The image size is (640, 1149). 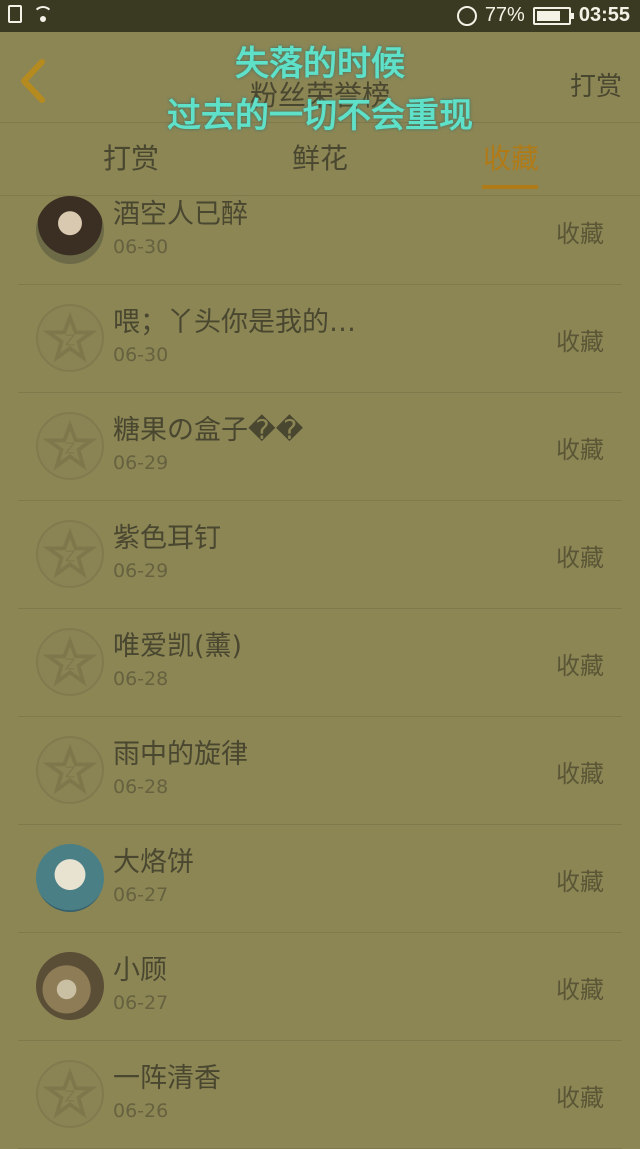 What do you see at coordinates (178, 646) in the screenshot?
I see `user-name: 唯爱凯(薰)` at bounding box center [178, 646].